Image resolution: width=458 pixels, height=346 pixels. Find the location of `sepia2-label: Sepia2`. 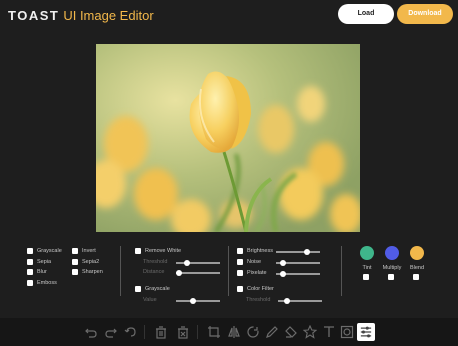

sepia2-label: Sepia2 is located at coordinates (91, 262).